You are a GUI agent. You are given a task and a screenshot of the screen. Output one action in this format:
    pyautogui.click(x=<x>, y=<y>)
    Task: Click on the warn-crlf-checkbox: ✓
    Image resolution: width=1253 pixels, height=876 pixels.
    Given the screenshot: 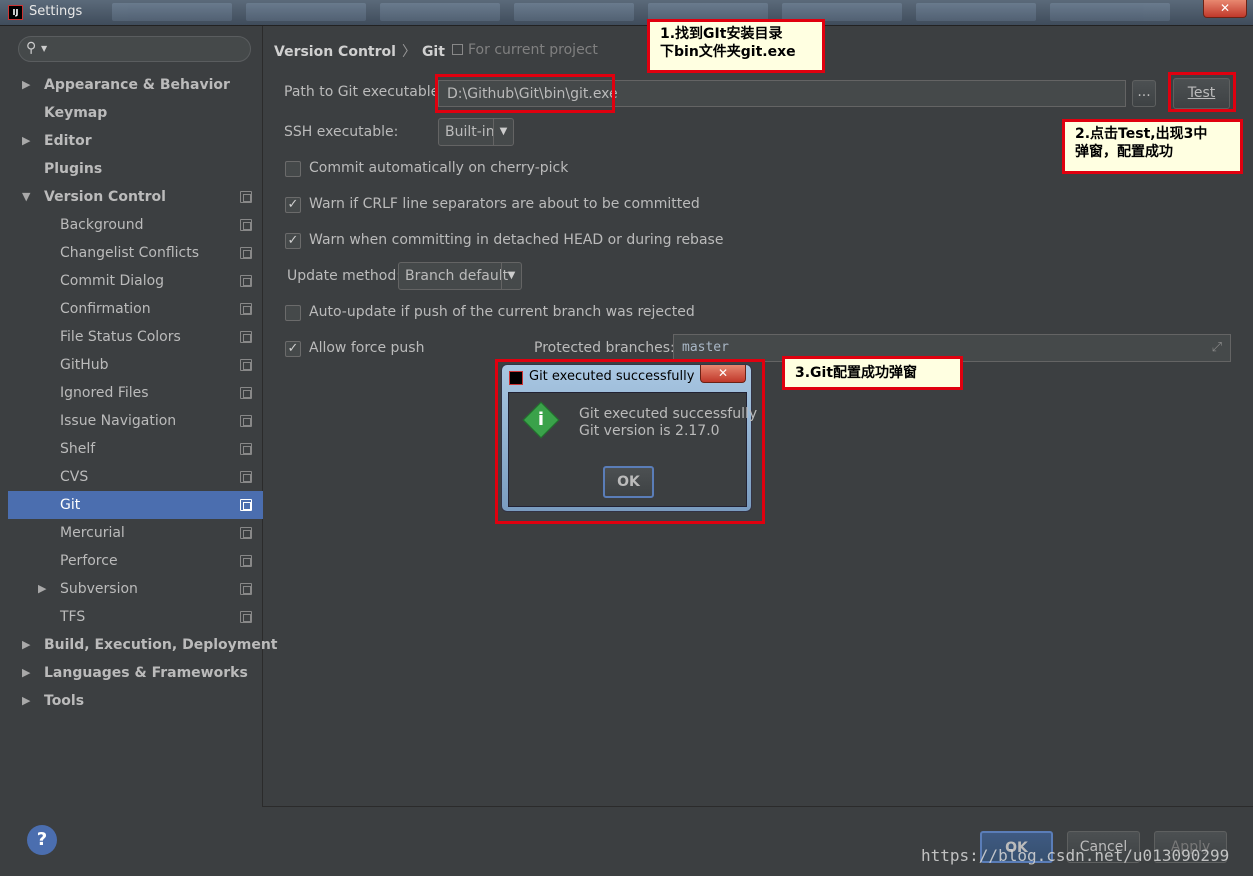 What is the action you would take?
    pyautogui.click(x=293, y=205)
    